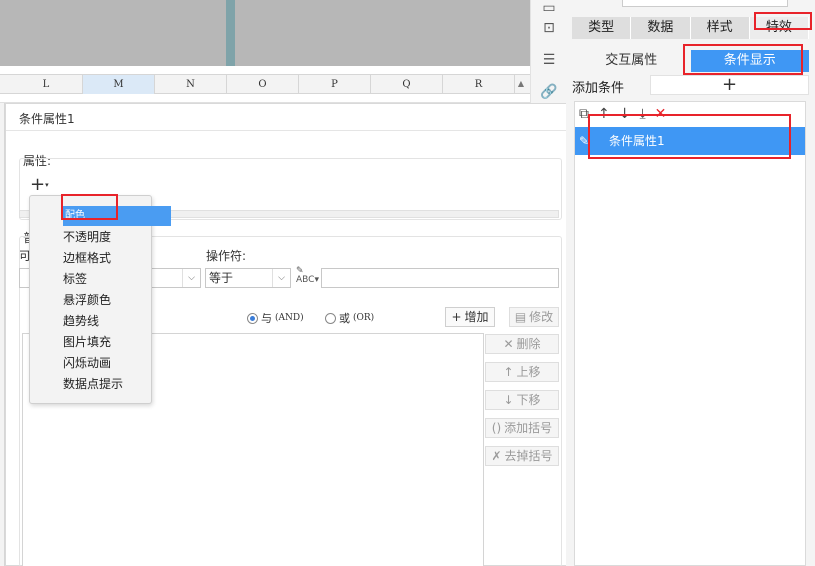 This screenshot has width=815, height=566. I want to click on add-bracket-button: () 添加括号, so click(522, 428).